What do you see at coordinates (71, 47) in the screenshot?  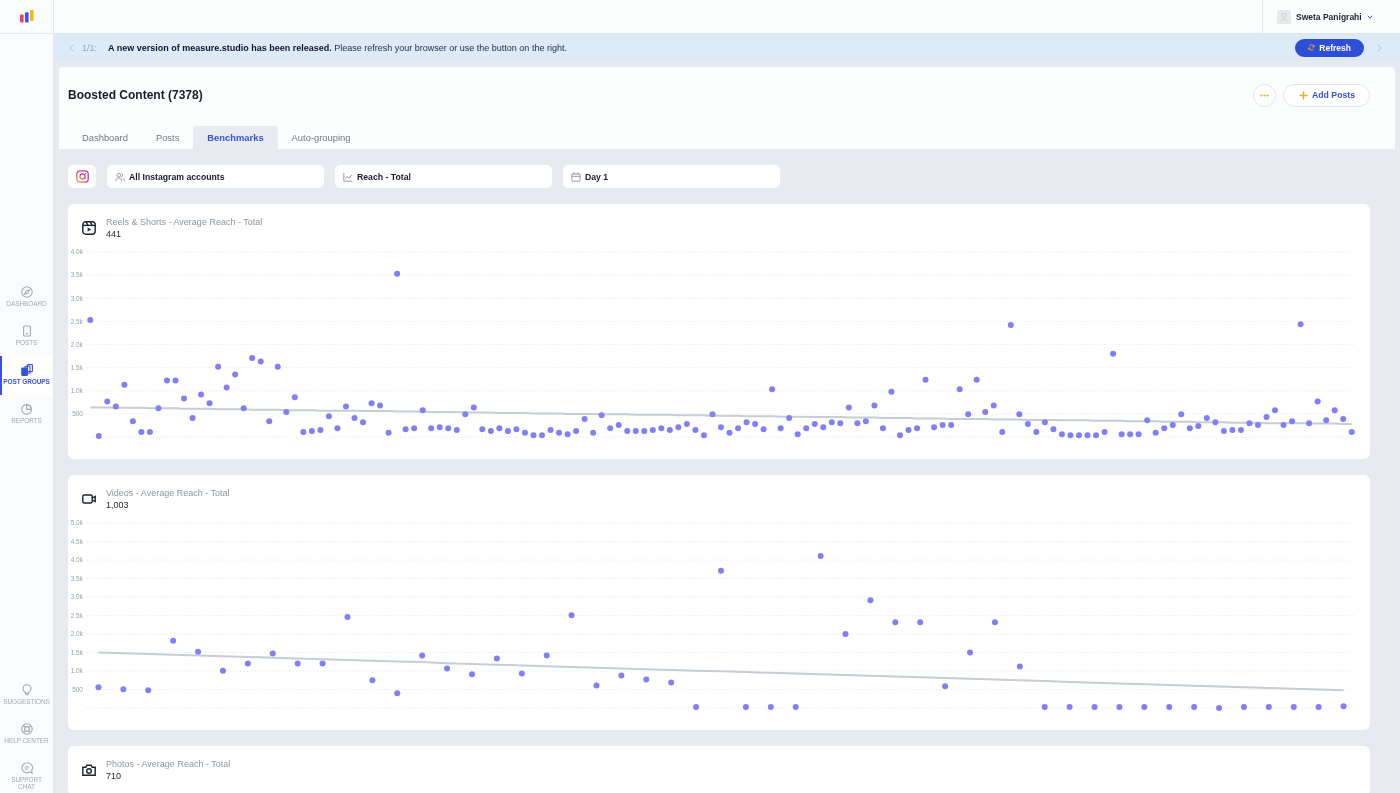 I see `chevron-left-icon` at bounding box center [71, 47].